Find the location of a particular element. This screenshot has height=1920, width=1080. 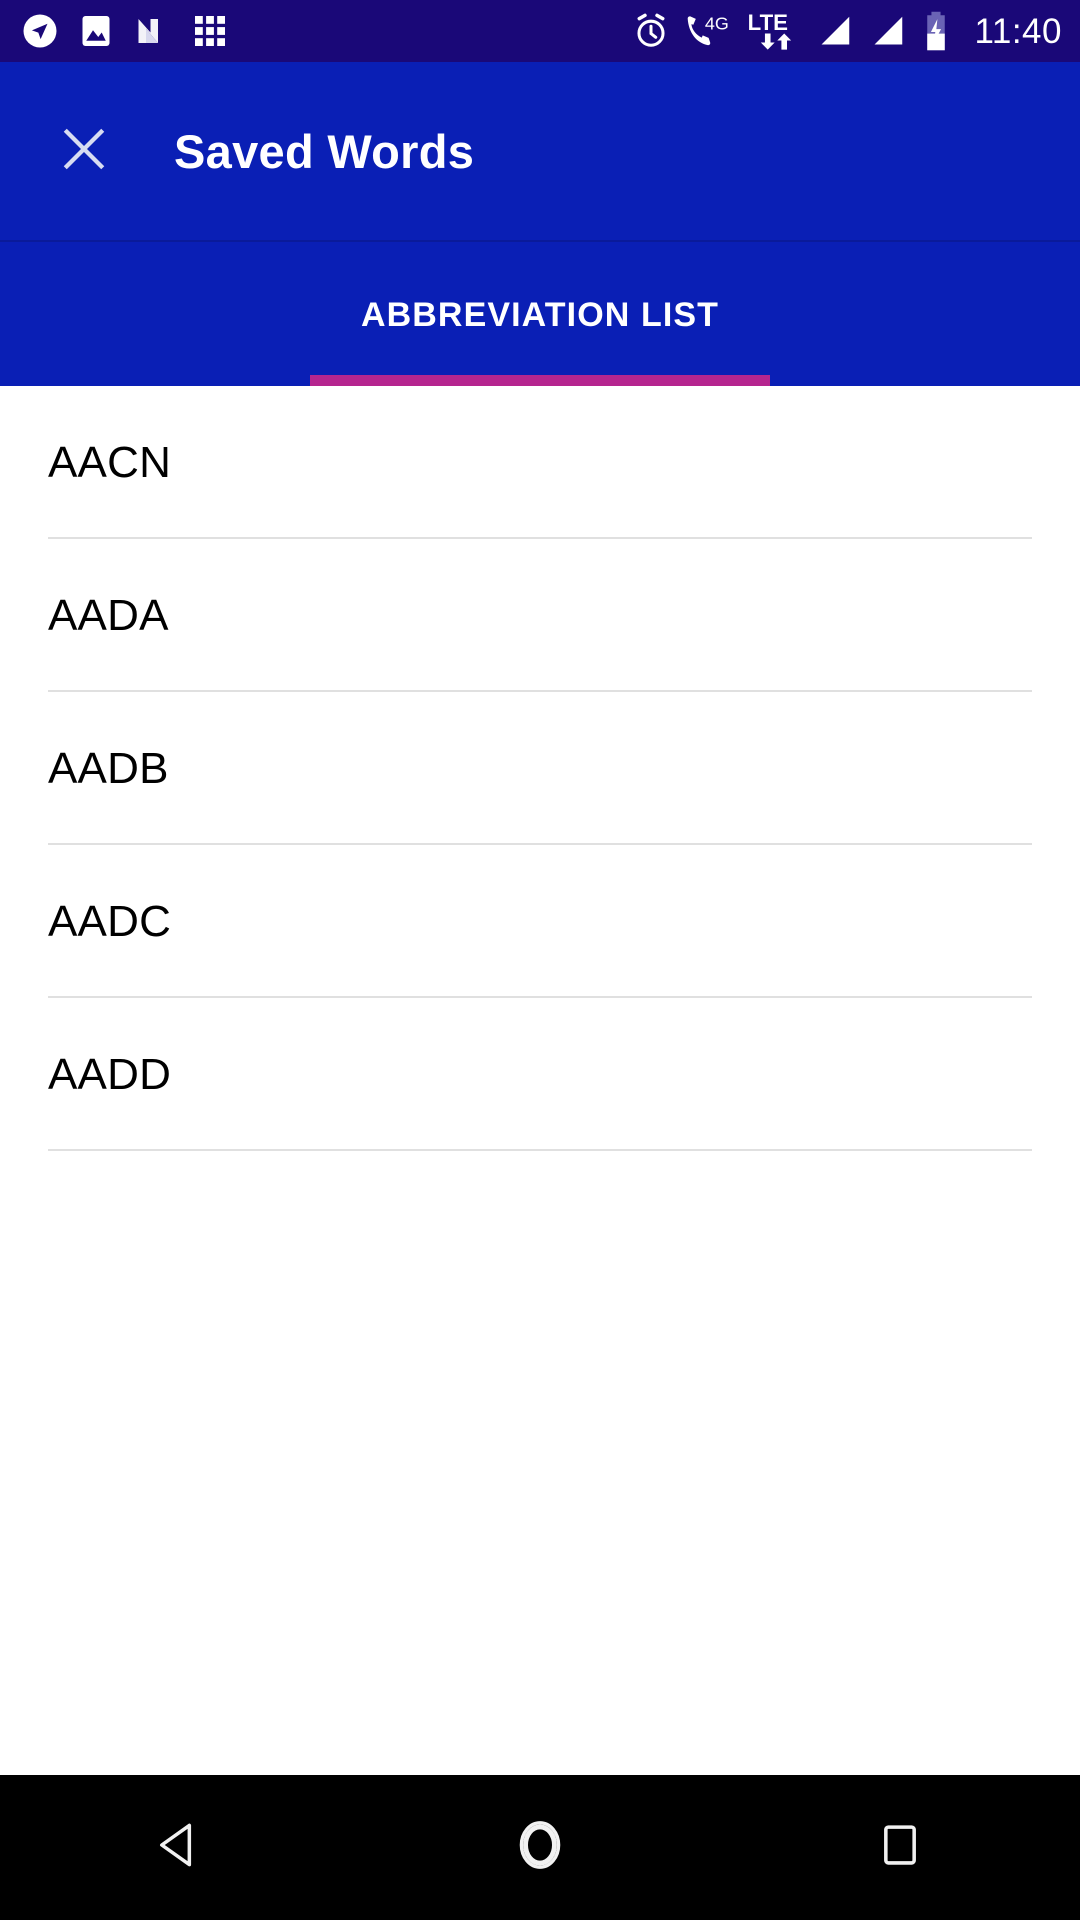

photos-icon is located at coordinates (96, 31).